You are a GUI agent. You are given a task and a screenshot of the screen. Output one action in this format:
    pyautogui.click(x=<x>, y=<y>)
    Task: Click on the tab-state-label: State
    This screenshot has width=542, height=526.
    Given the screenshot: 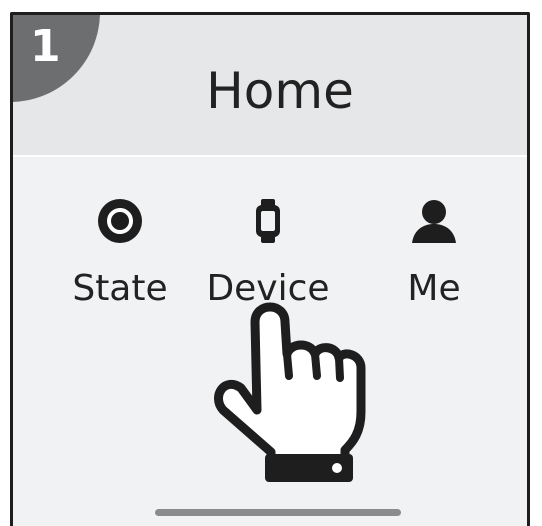 What is the action you would take?
    pyautogui.click(x=120, y=288)
    